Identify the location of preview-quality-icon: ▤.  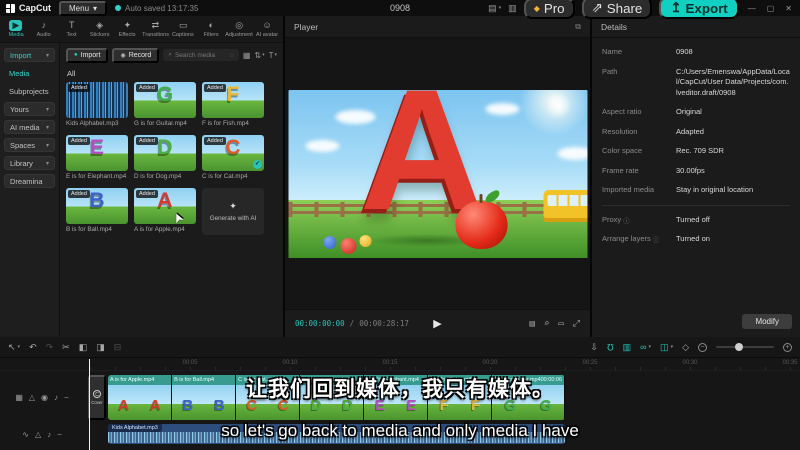
(532, 324).